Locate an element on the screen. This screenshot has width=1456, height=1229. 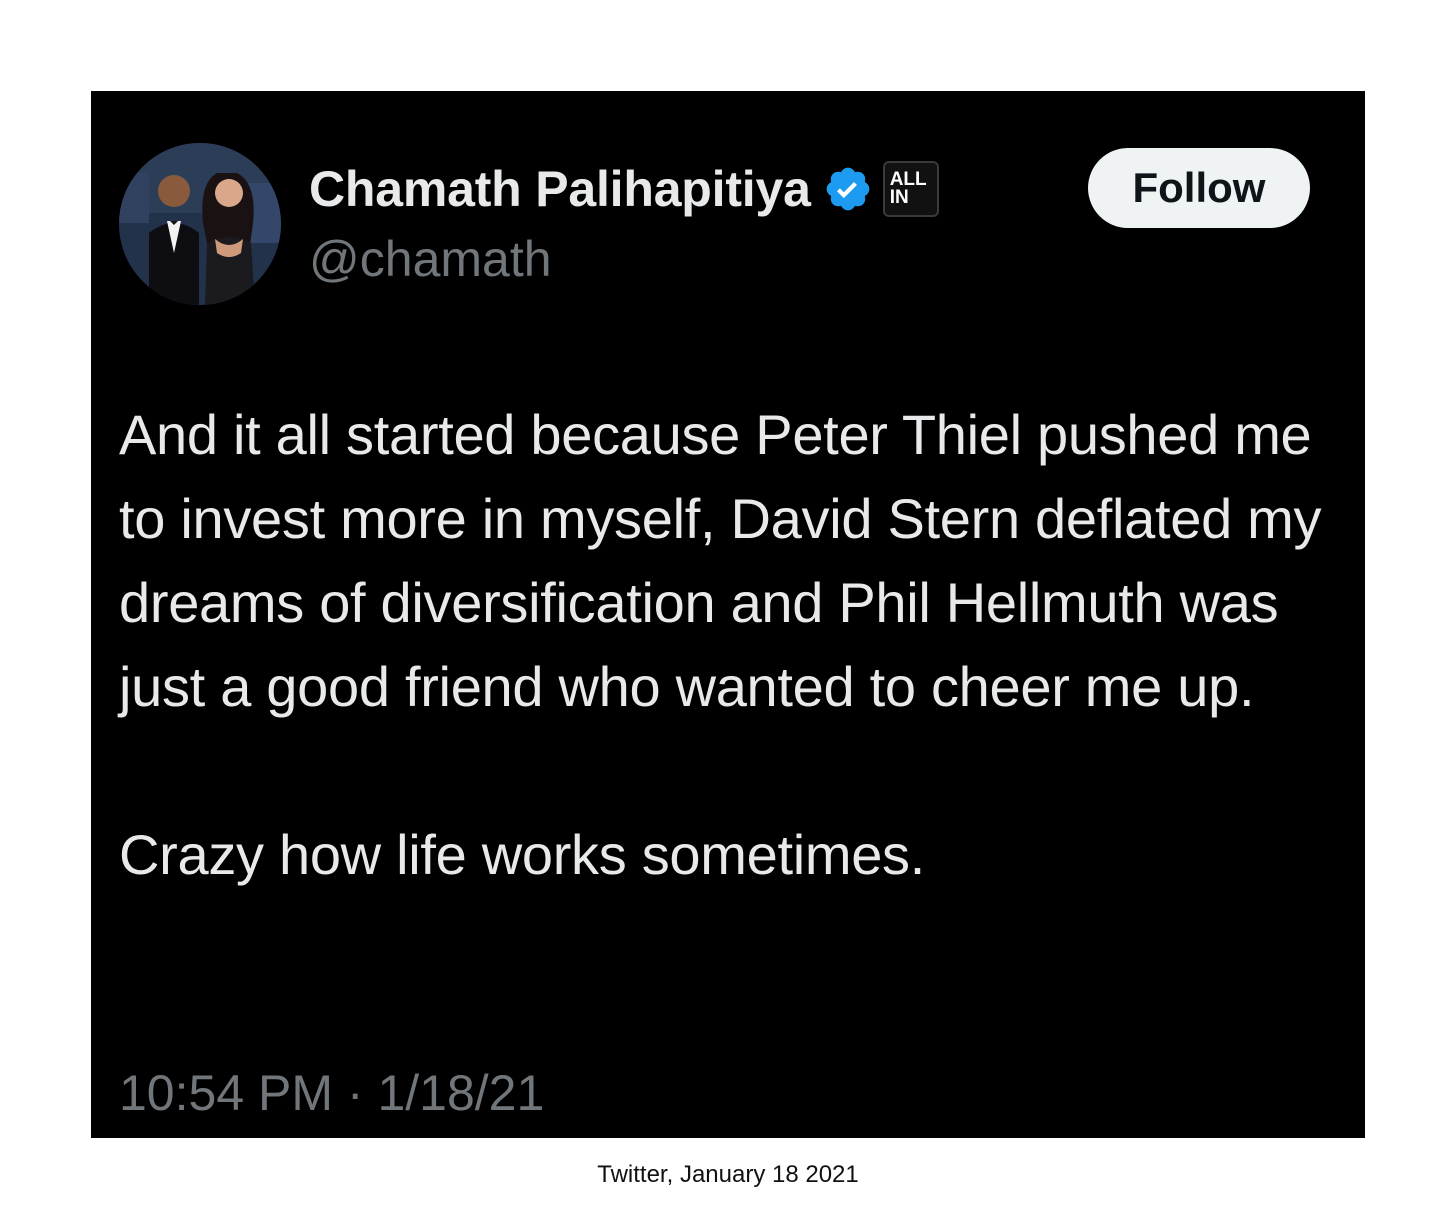
affiliate-badge: ALL IN is located at coordinates (910, 189).